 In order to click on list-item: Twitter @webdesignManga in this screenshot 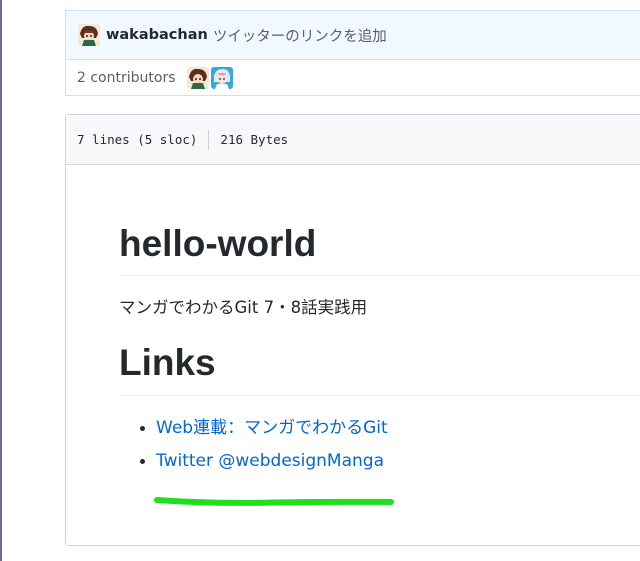, I will do `click(390, 461)`.